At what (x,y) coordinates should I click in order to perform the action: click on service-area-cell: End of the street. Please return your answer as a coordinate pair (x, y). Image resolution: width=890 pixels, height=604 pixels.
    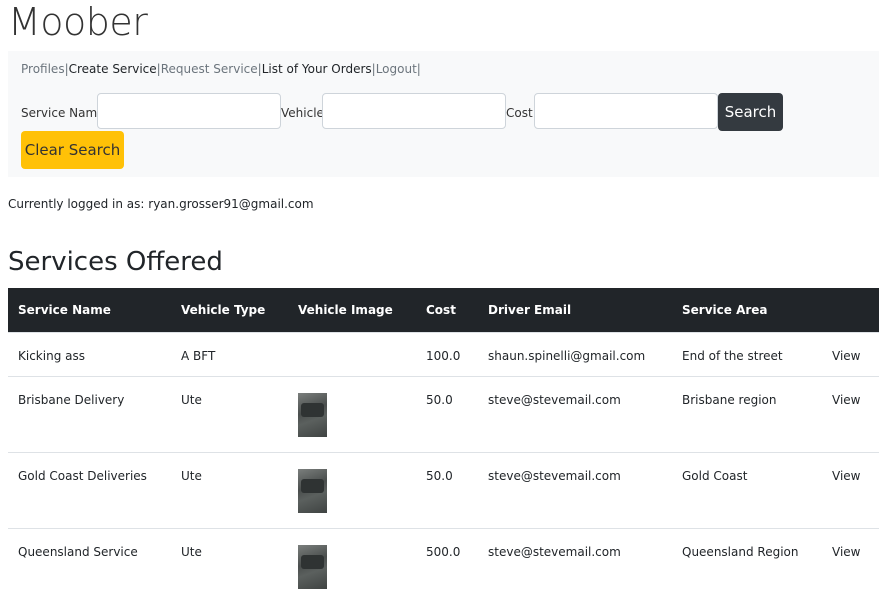
    Looking at the image, I should click on (732, 355).